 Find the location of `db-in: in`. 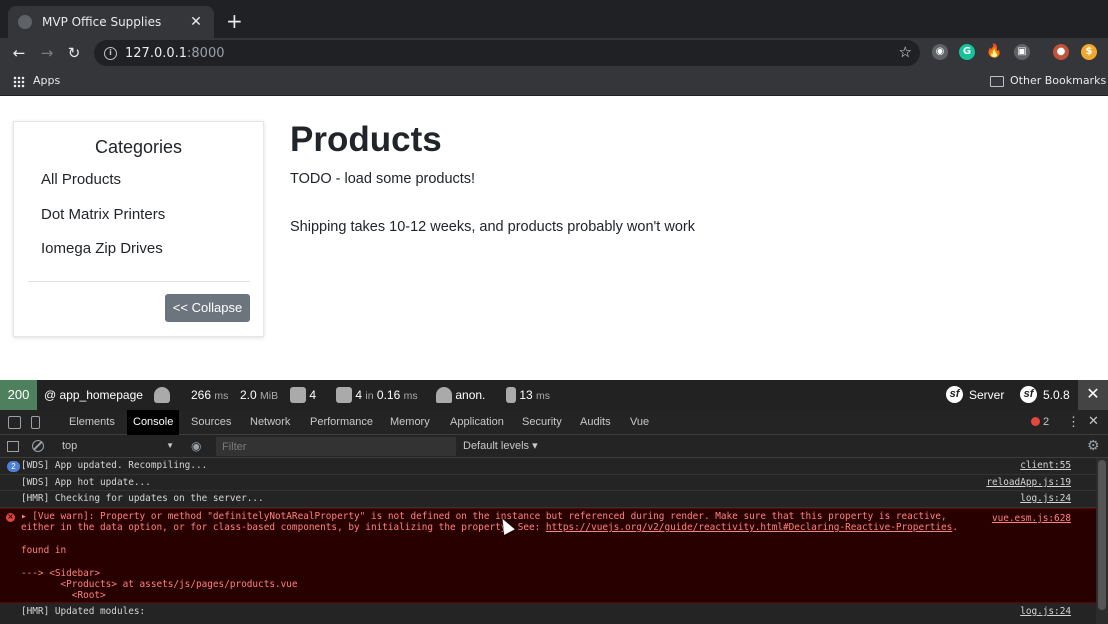

db-in: in is located at coordinates (369, 396).